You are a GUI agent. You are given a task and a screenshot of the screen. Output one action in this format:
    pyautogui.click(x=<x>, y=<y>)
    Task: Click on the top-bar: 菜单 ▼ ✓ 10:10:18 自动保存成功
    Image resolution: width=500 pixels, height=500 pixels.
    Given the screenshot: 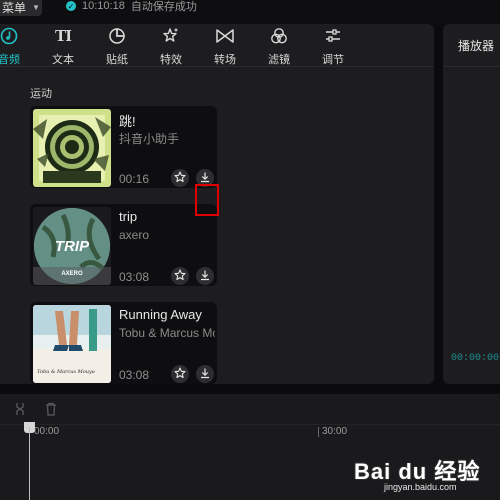 What is the action you would take?
    pyautogui.click(x=250, y=12)
    